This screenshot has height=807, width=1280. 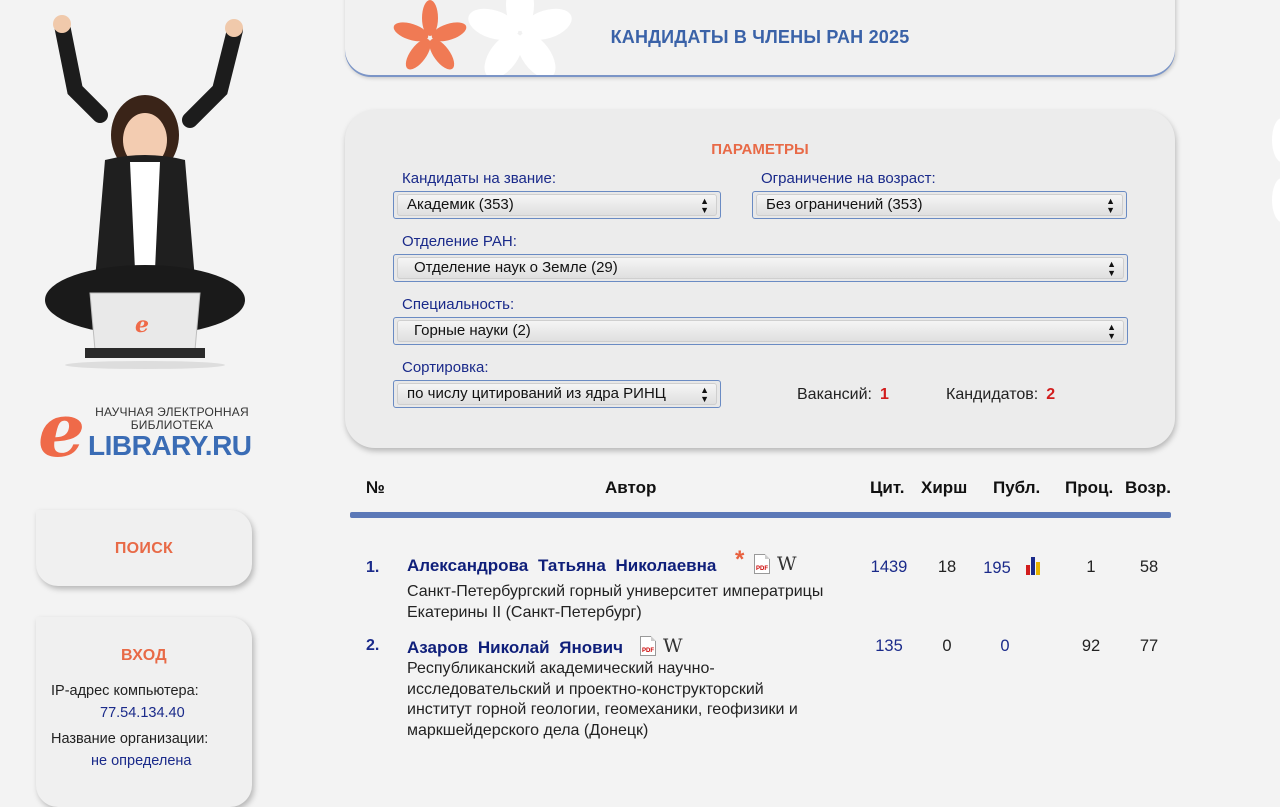 What do you see at coordinates (1091, 646) in the screenshot?
I see `percent-value: 92` at bounding box center [1091, 646].